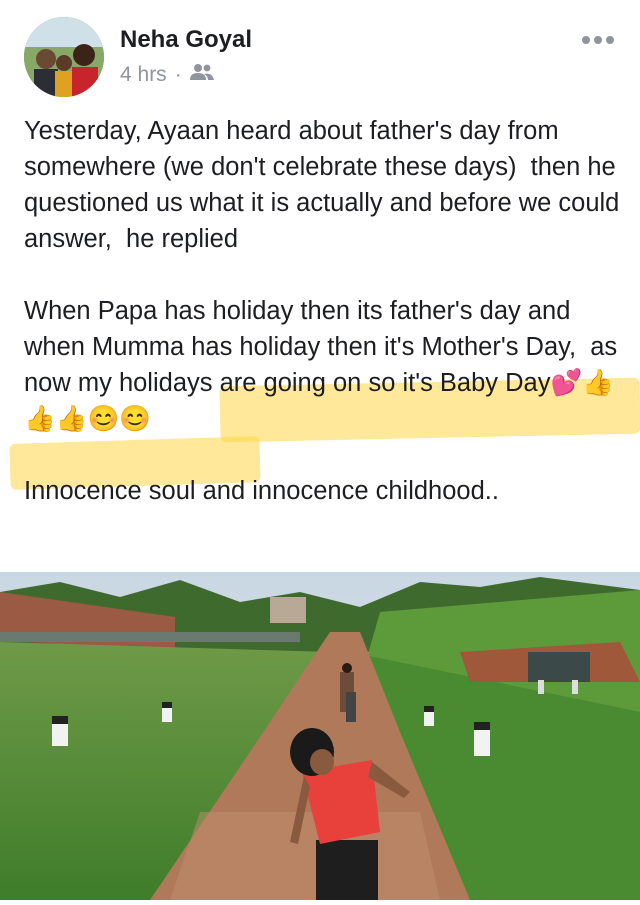 Image resolution: width=640 pixels, height=905 pixels. Describe the element at coordinates (201, 75) in the screenshot. I see `friends-icon` at that location.